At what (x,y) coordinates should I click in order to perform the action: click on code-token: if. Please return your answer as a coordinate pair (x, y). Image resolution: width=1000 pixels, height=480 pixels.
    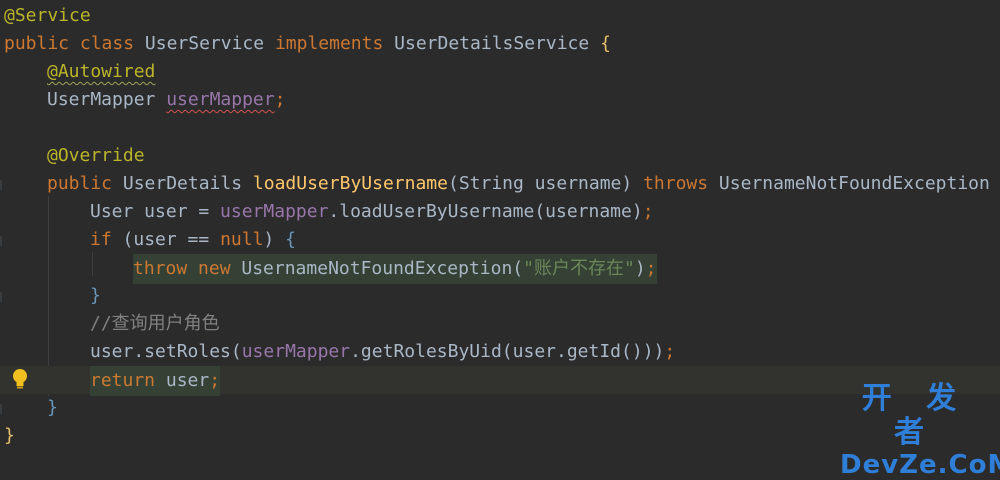
    Looking at the image, I should click on (106, 239).